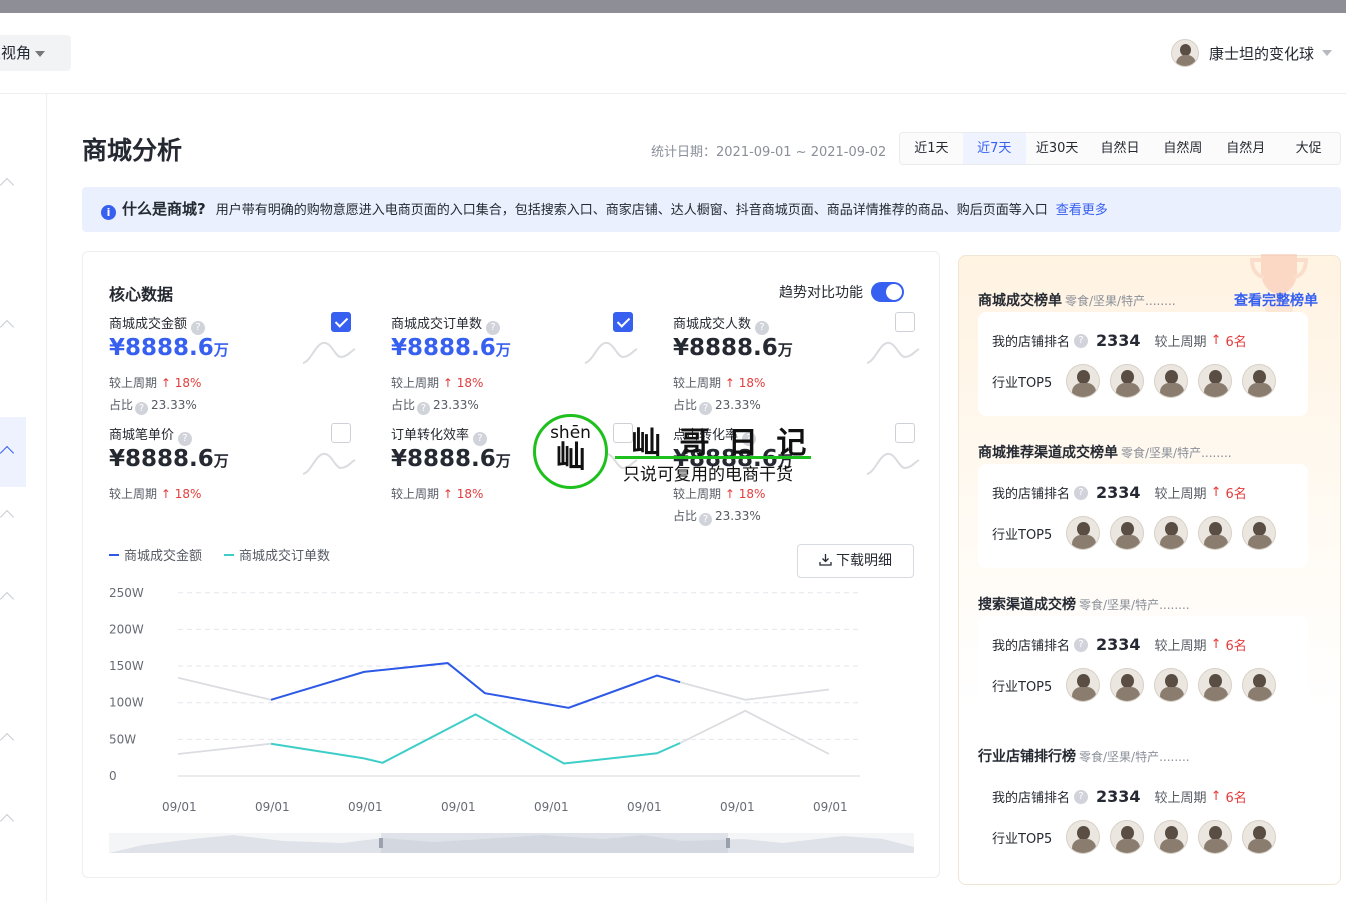 This screenshot has width=1346, height=902. Describe the element at coordinates (1120, 148) in the screenshot. I see `tab-period: 自然日` at that location.